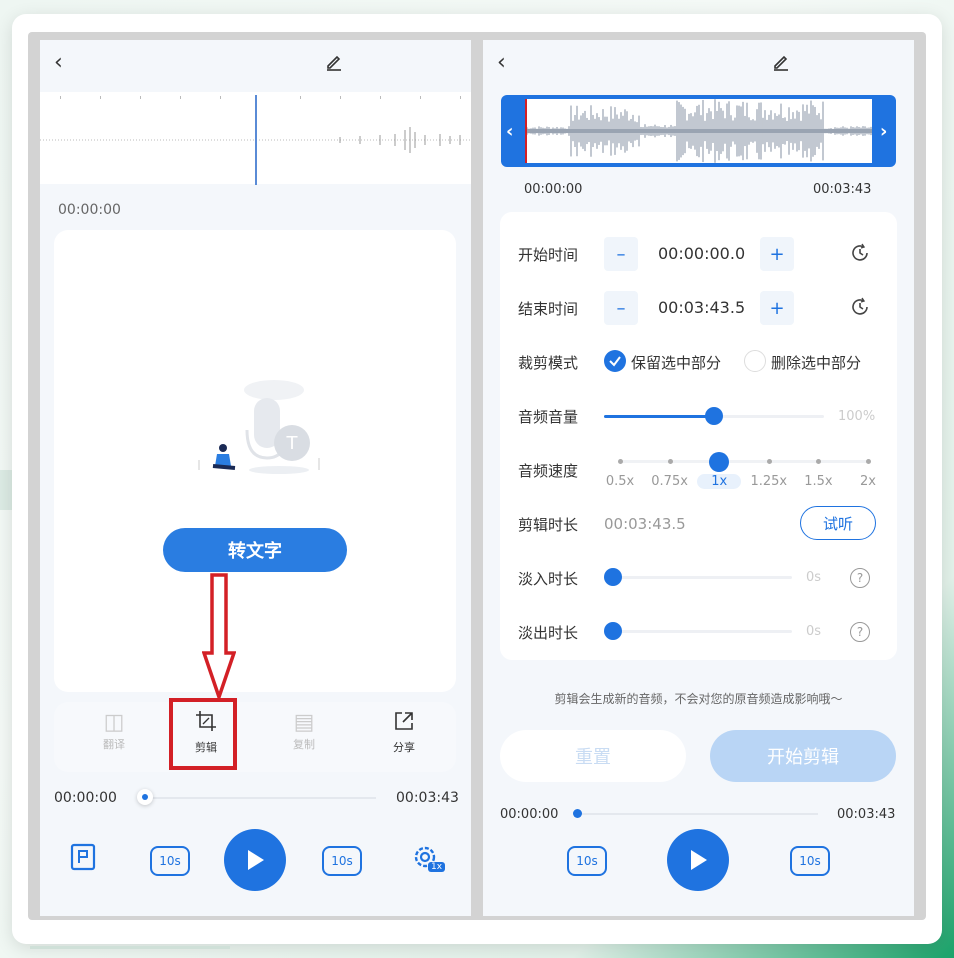 The height and width of the screenshot is (958, 954). What do you see at coordinates (404, 724) in the screenshot?
I see `share-icon` at bounding box center [404, 724].